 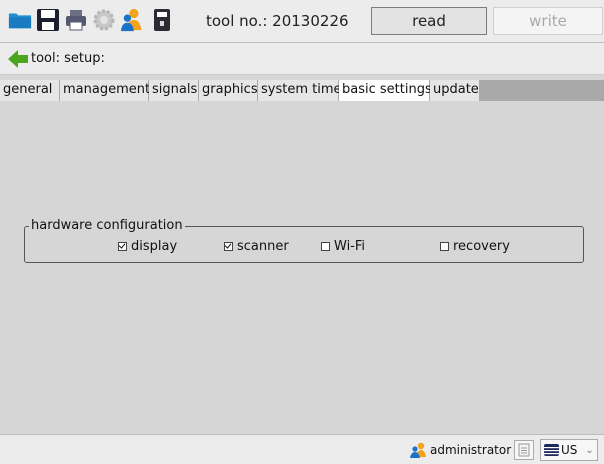 I want to click on tab-system-time: system time, so click(x=300, y=90).